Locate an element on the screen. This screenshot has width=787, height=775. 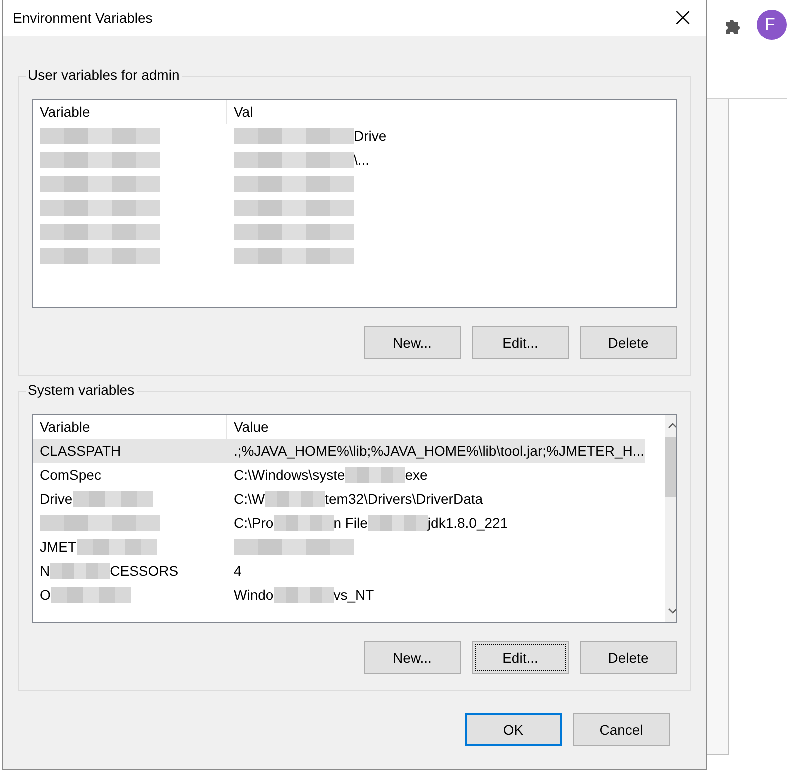
dialog-button: OK is located at coordinates (513, 729).